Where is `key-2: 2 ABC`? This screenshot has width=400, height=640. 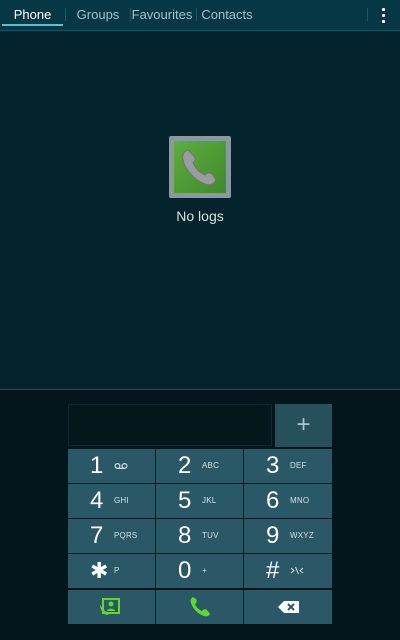 key-2: 2 ABC is located at coordinates (199, 466).